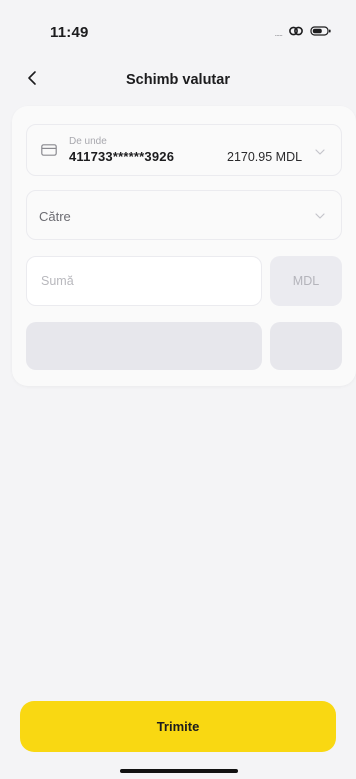  Describe the element at coordinates (178, 726) in the screenshot. I see `submit-button: Trimite` at that location.